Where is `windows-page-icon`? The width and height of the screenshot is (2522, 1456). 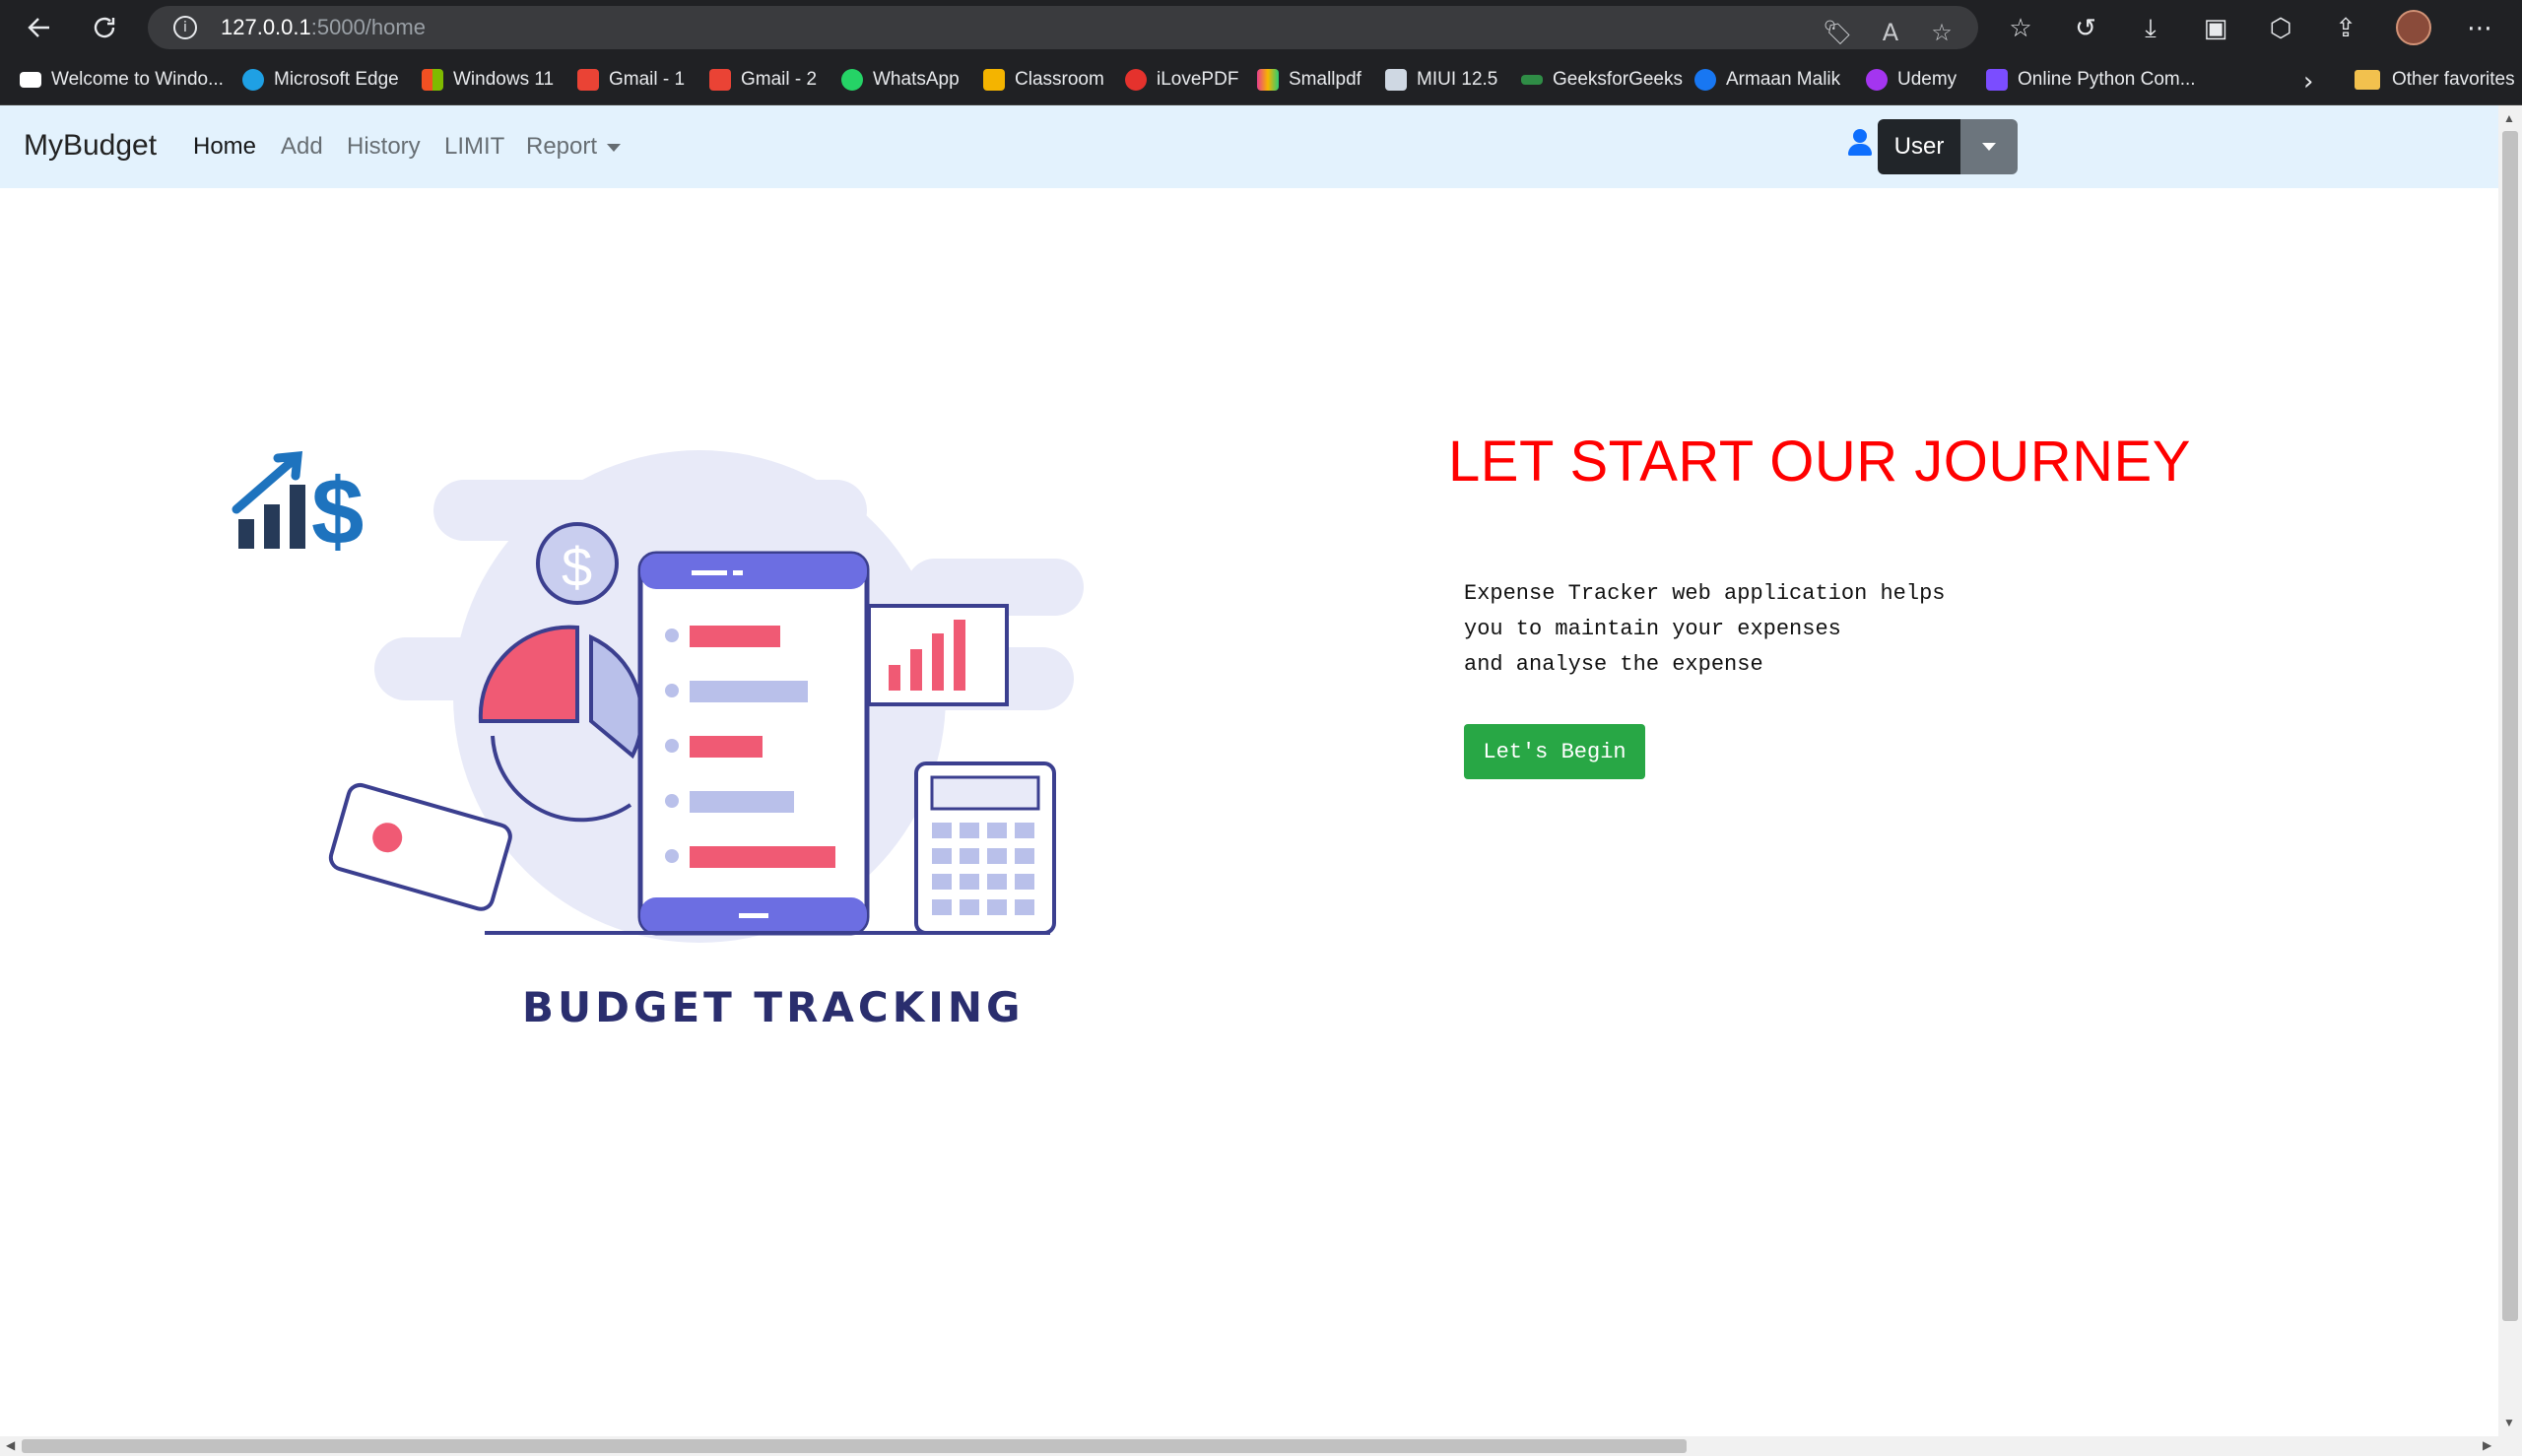 windows-page-icon is located at coordinates (30, 80).